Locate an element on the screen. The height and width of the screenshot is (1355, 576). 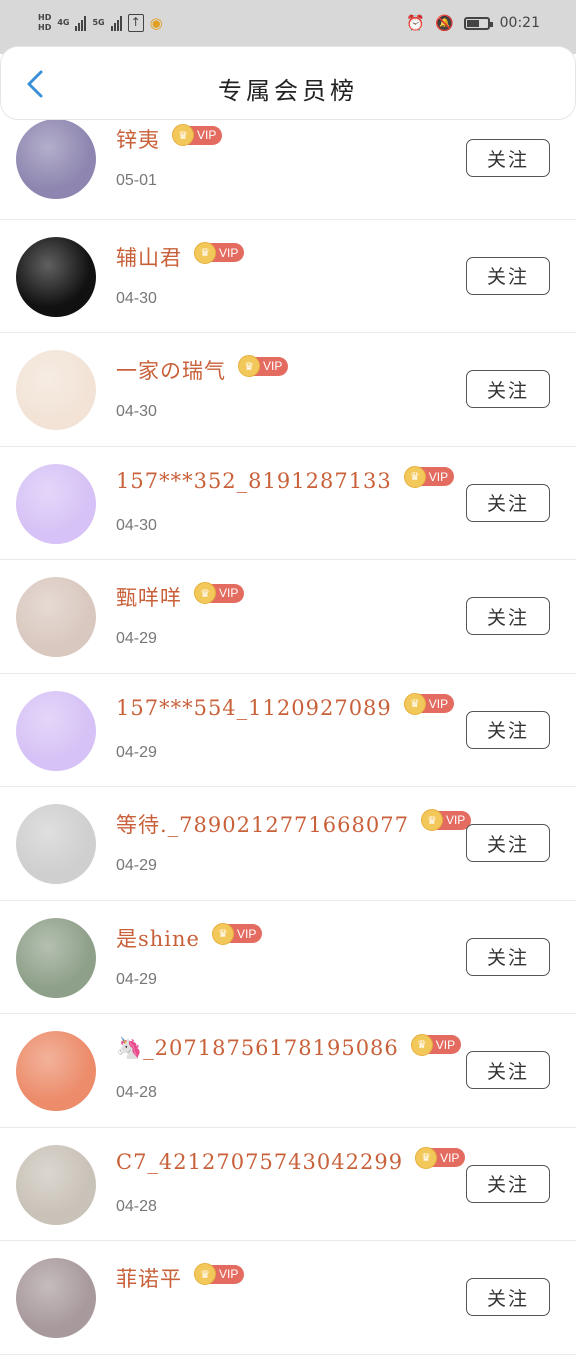
member-name: 甄咩咩 is located at coordinates (149, 597).